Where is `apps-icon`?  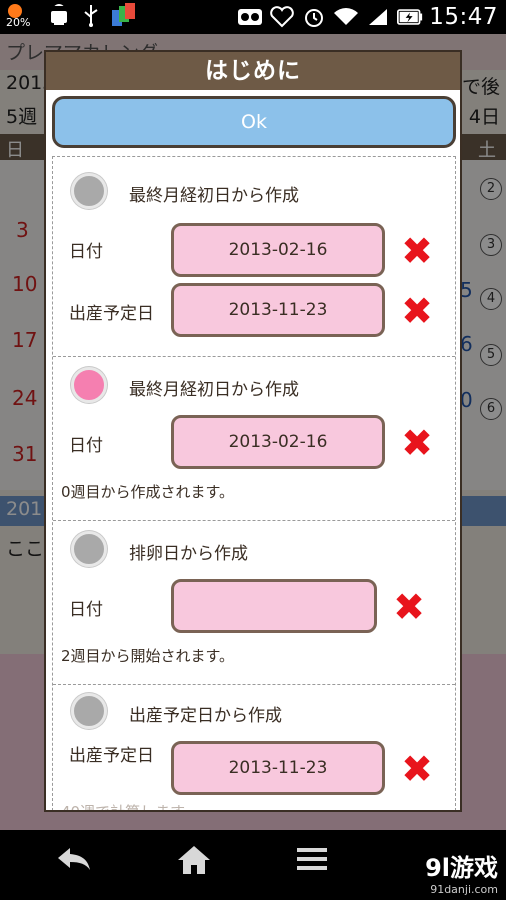
apps-icon is located at coordinates (123, 15).